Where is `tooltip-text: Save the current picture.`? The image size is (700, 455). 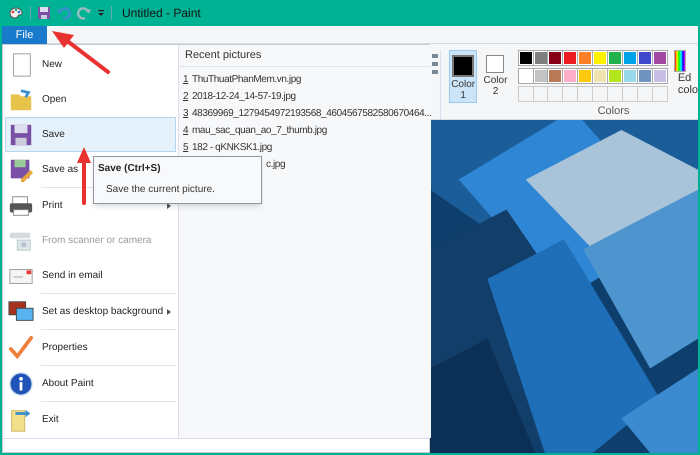
tooltip-text: Save the current picture. is located at coordinates (160, 190).